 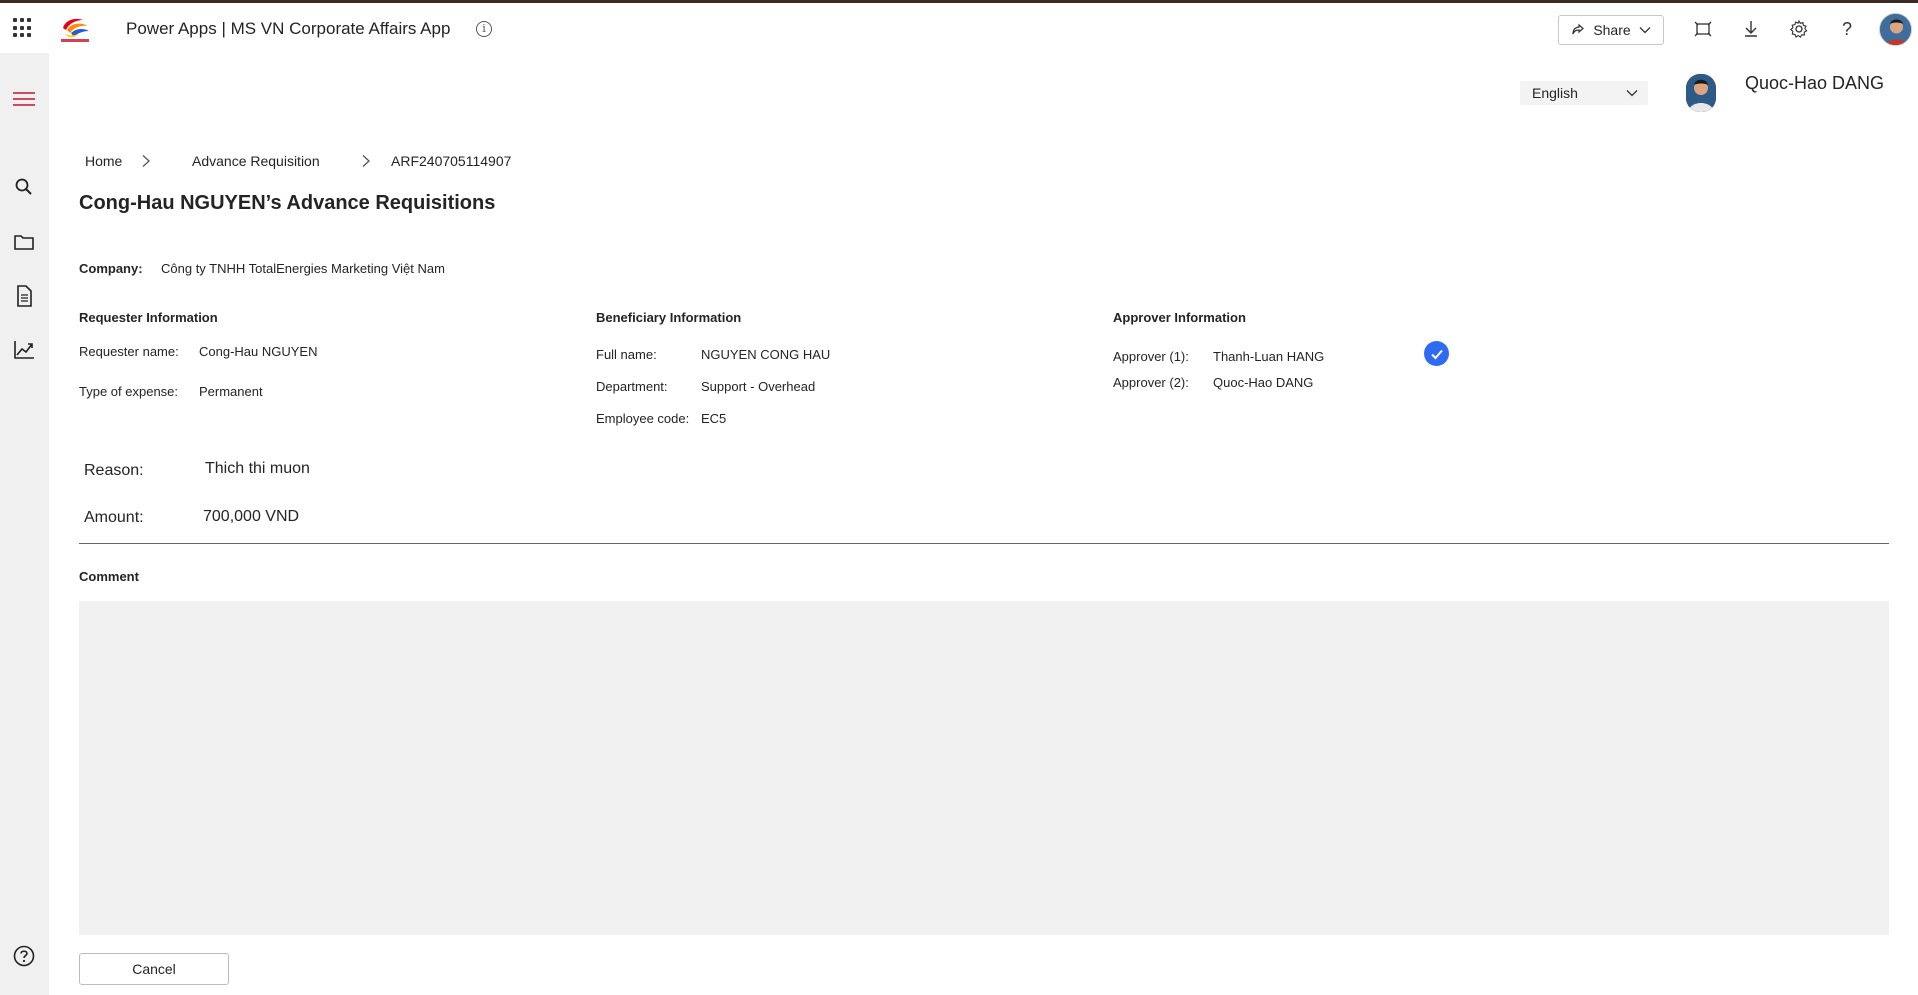 What do you see at coordinates (129, 391) in the screenshot?
I see `expense-type-label: Type of expense:` at bounding box center [129, 391].